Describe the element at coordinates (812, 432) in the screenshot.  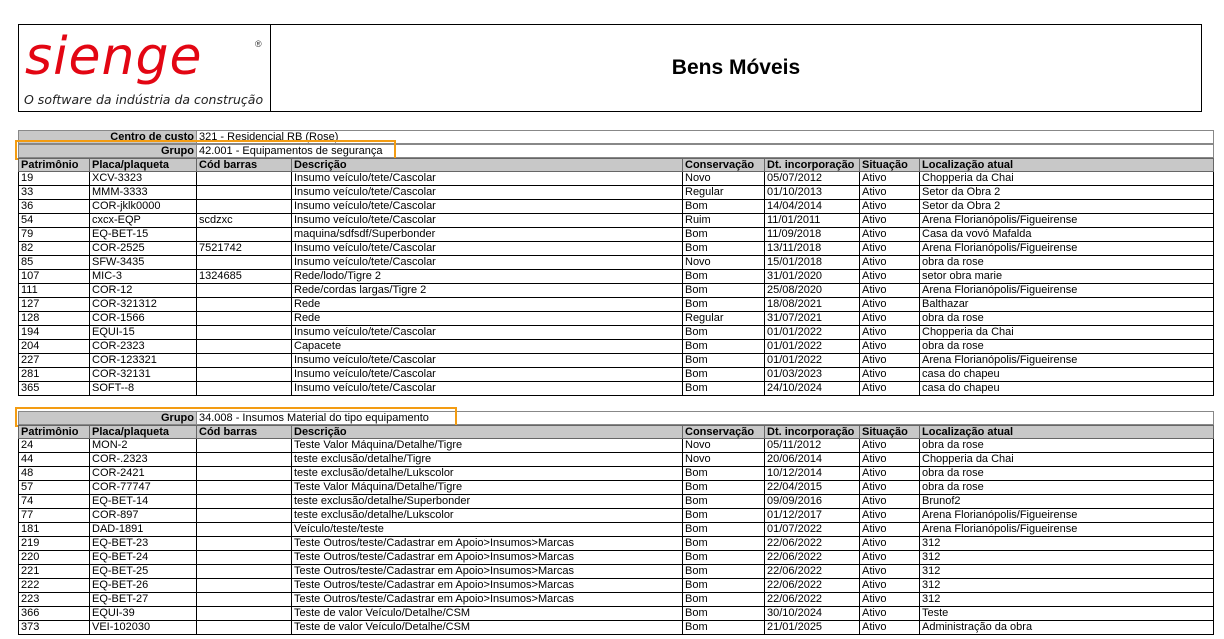
I see `column-header-dt-incorporacao: Dt. incorporação` at that location.